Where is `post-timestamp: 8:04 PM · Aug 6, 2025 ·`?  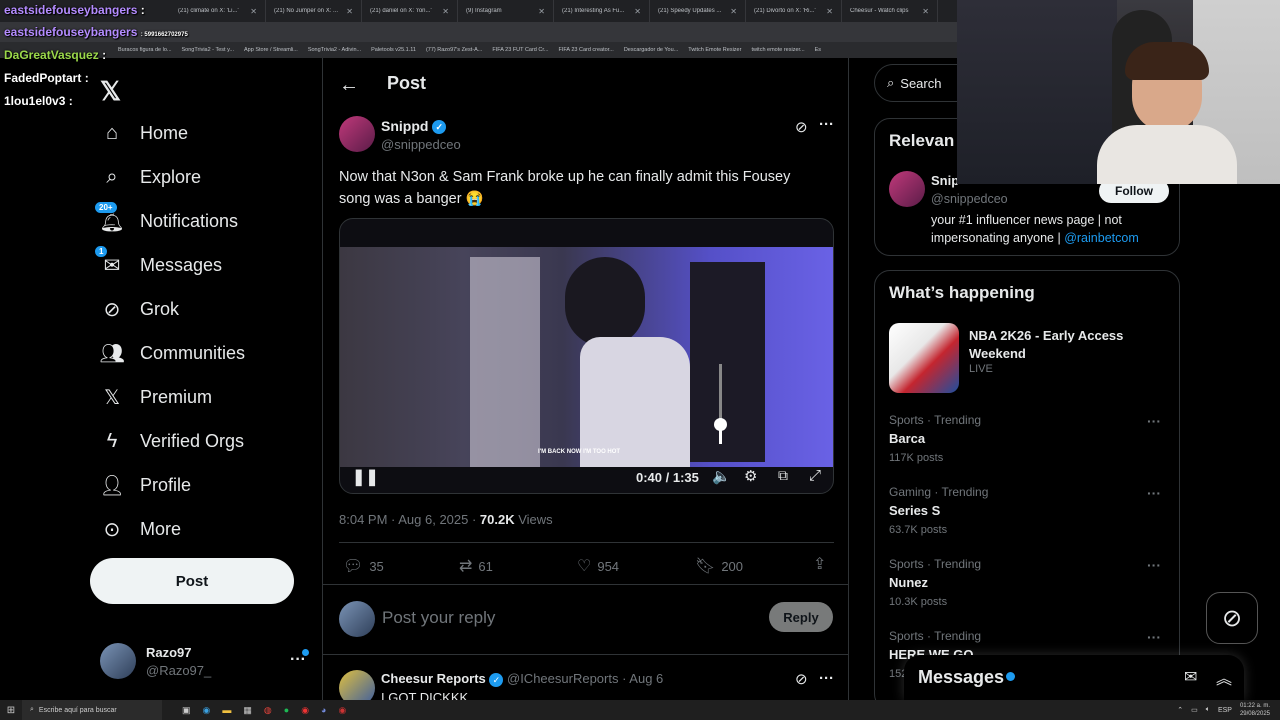 post-timestamp: 8:04 PM · Aug 6, 2025 · is located at coordinates (409, 519).